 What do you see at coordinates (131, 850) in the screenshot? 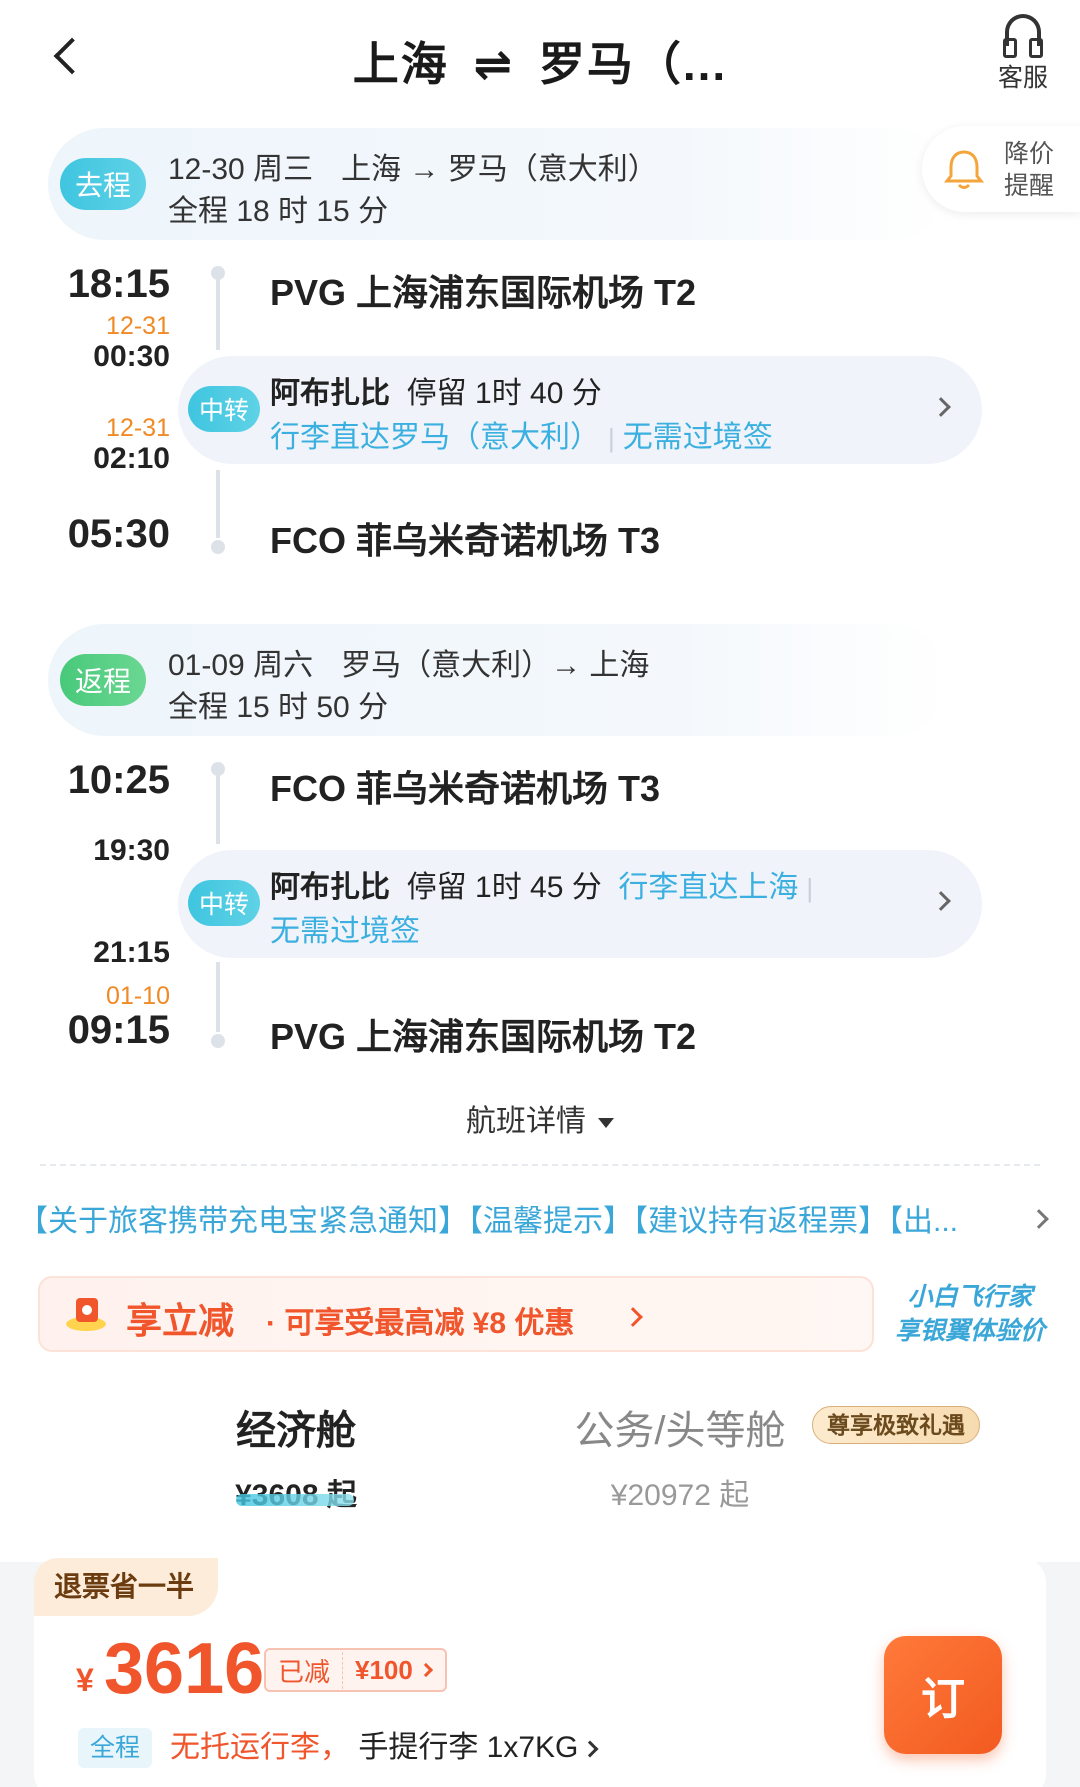
I see `inbound-layover-arrive-time: 19:30` at bounding box center [131, 850].